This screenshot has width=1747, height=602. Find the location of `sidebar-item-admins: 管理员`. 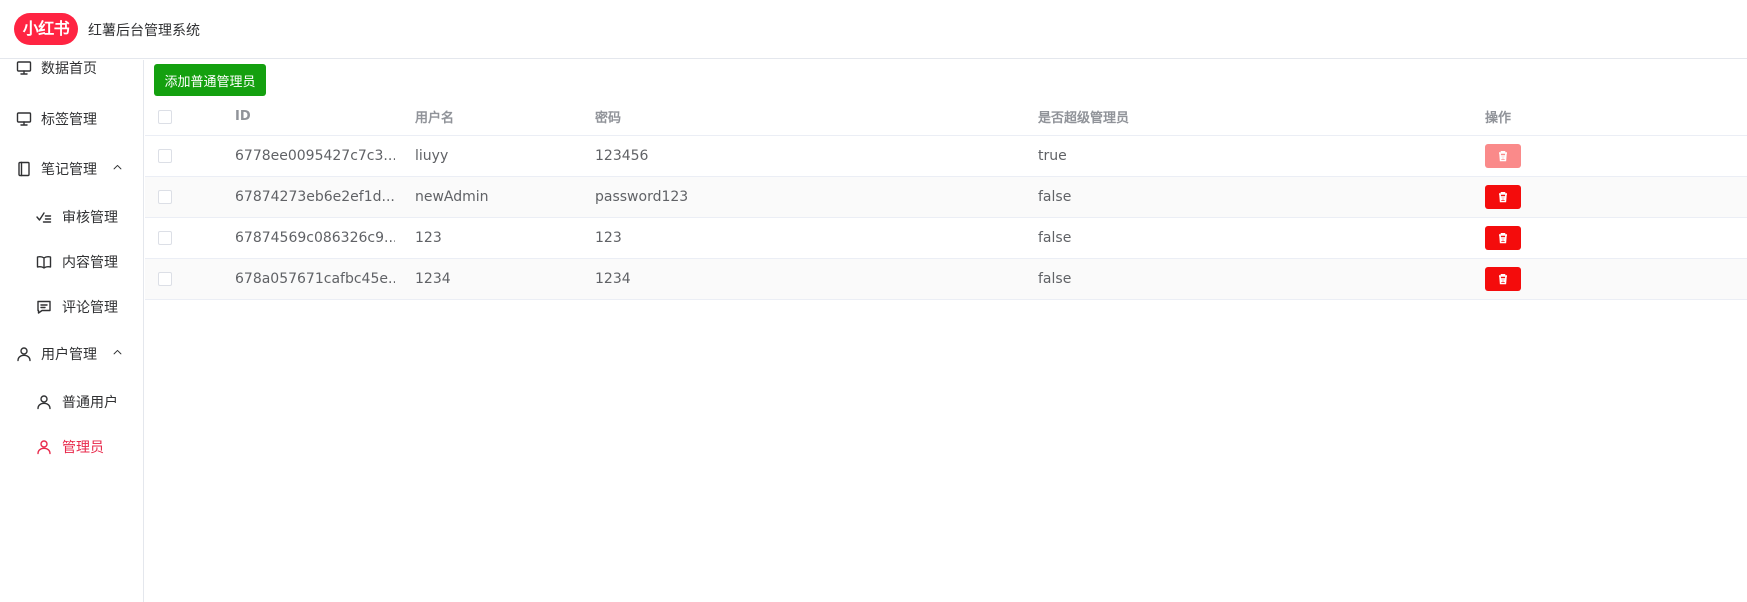

sidebar-item-admins: 管理员 is located at coordinates (71, 447).